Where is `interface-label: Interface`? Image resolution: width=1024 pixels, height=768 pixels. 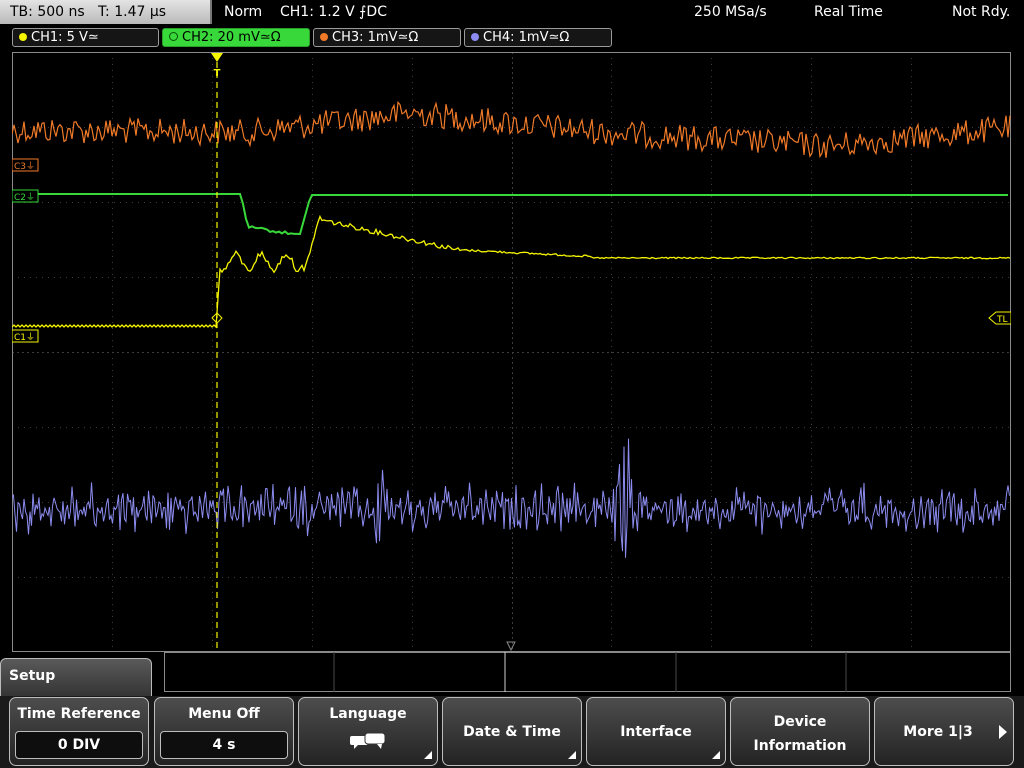 interface-label: Interface is located at coordinates (656, 732).